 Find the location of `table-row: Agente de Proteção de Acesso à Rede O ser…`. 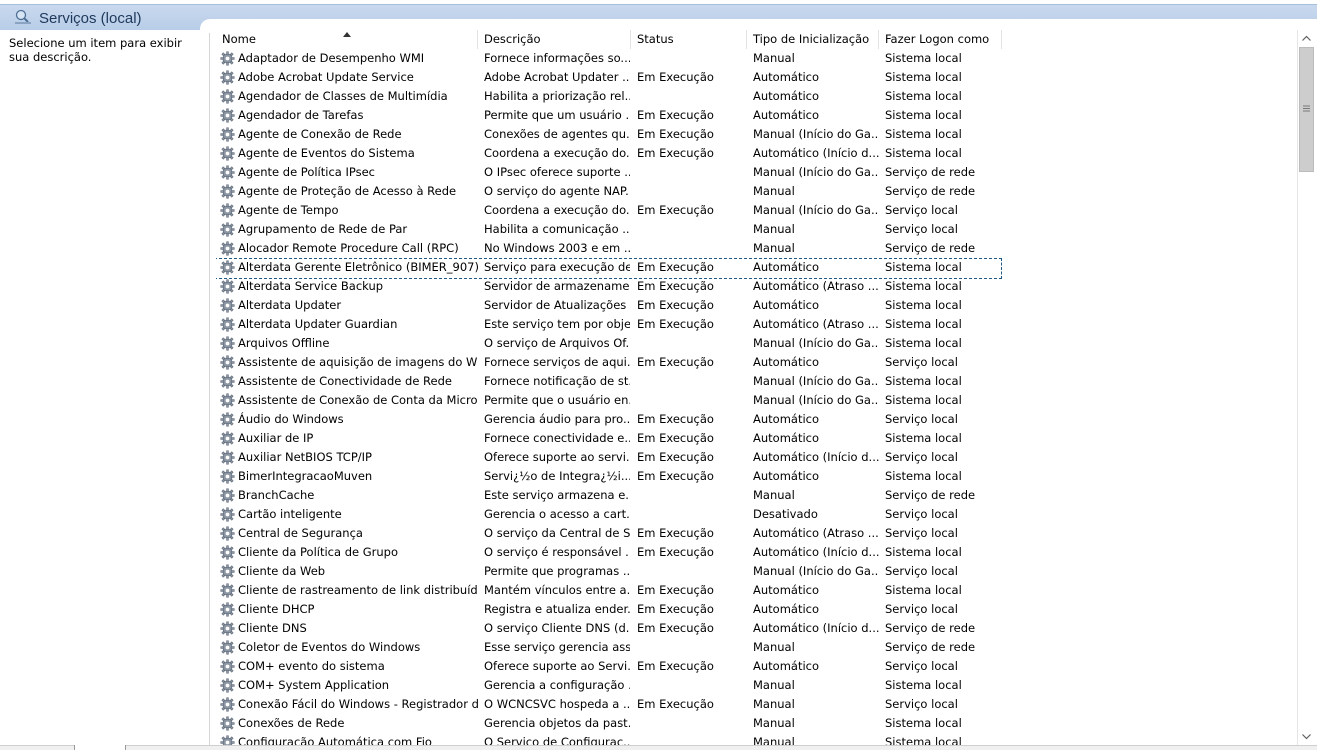

table-row: Agente de Proteção de Acesso à Rede O ser… is located at coordinates (756, 191).